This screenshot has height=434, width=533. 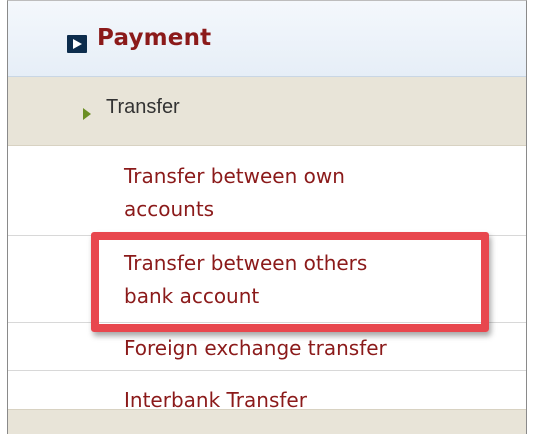 What do you see at coordinates (143, 107) in the screenshot?
I see `submenu-transfer-label: Transfer` at bounding box center [143, 107].